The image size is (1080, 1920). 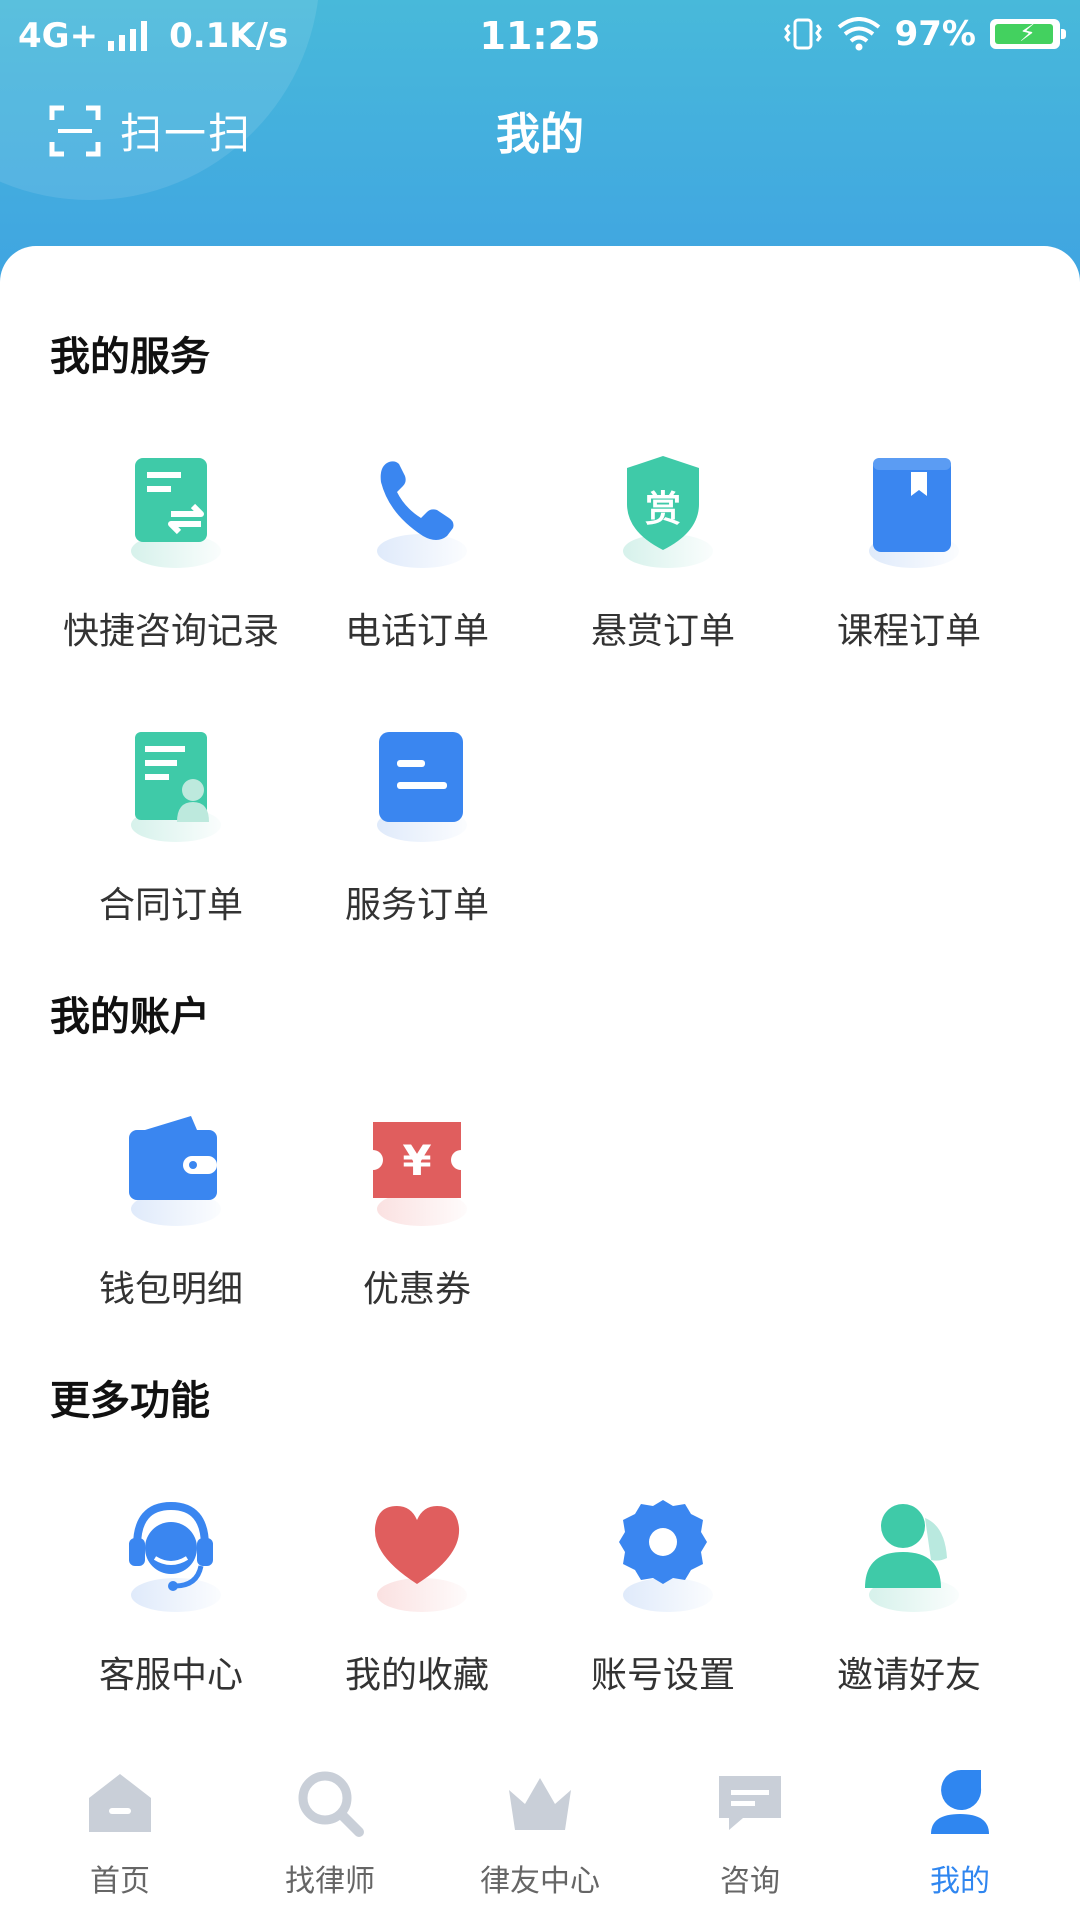 I want to click on crown-icon, so click(x=540, y=1804).